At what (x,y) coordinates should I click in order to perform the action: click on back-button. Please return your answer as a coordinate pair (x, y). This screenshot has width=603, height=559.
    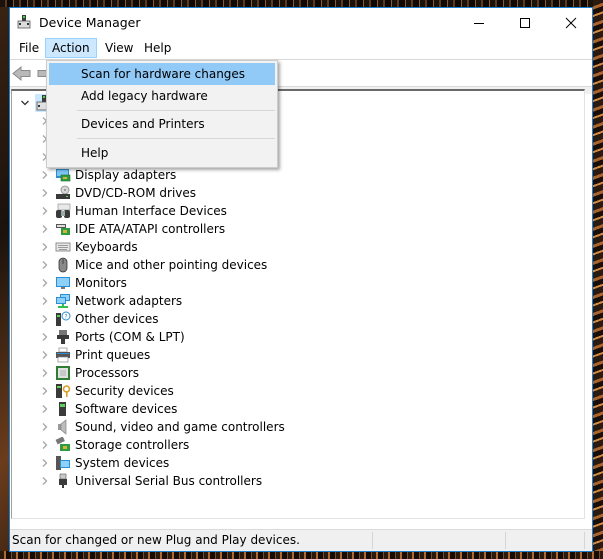
    Looking at the image, I should click on (22, 73).